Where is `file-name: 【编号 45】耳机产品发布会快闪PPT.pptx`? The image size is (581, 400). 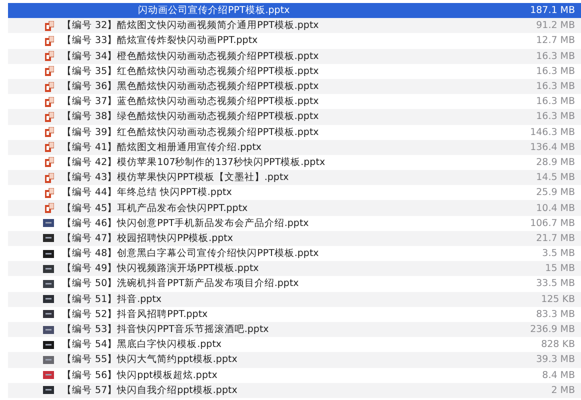
file-name: 【编号 45】耳机产品发布会快闪PPT.pptx is located at coordinates (155, 208).